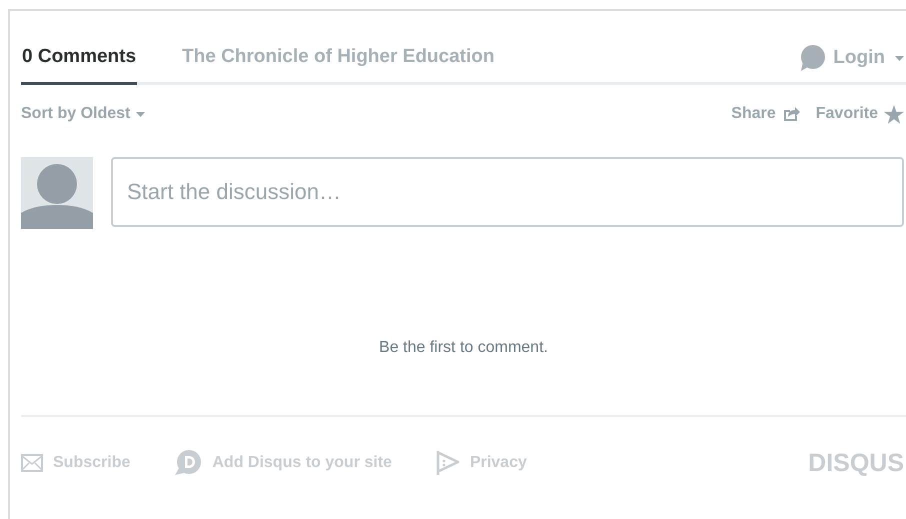 Image resolution: width=906 pixels, height=519 pixels. Describe the element at coordinates (860, 114) in the screenshot. I see `favorite-button: Favorite` at that location.